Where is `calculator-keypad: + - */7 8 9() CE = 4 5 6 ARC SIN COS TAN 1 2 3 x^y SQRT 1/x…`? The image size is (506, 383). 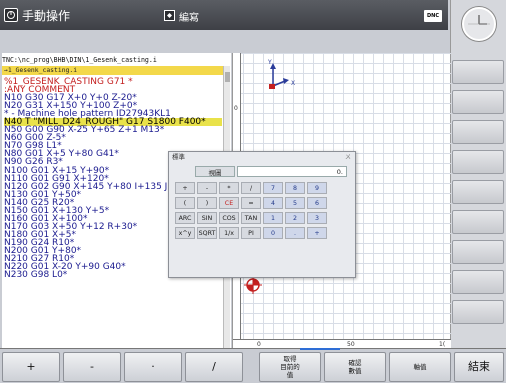
calculator-keypad: + - */7 8 9() CE = 4 5 6 ARC SIN COS TAN 1 2 3 x^y SQRT 1/x… is located at coordinates (262, 210).